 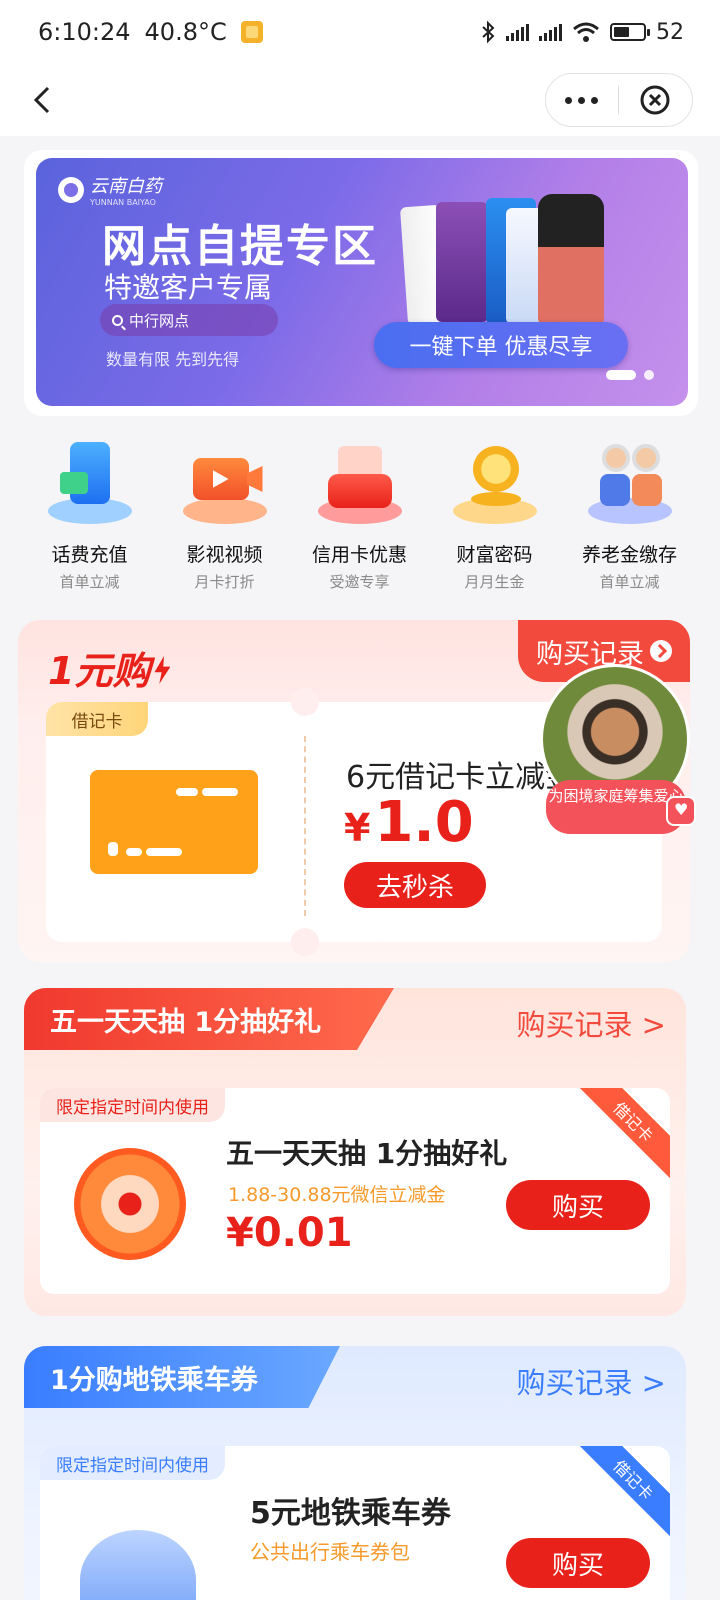 I want to click on product-name: 5元地铁乘车券, so click(x=350, y=1513).